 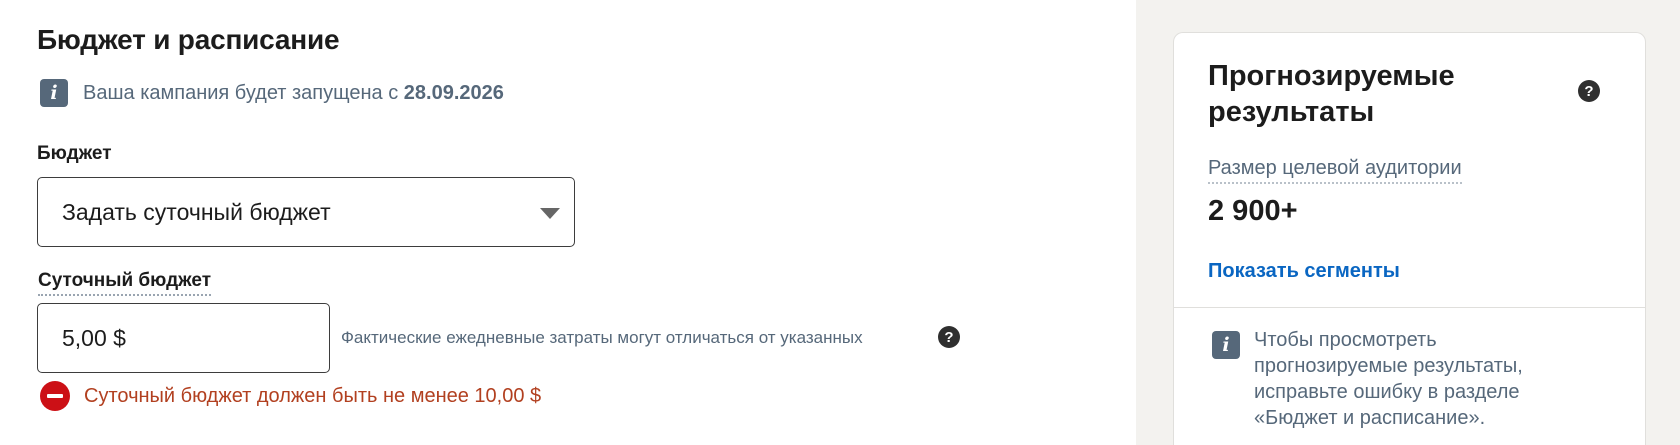 I want to click on section-title: Бюджет и расписание, so click(x=188, y=39).